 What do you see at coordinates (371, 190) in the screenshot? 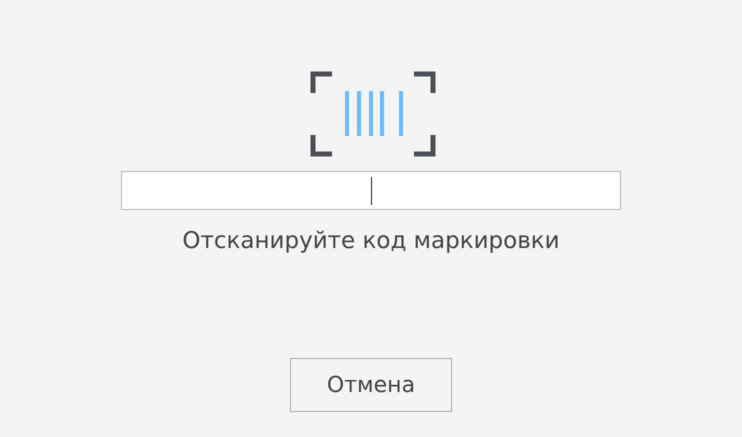
I see `input-field` at bounding box center [371, 190].